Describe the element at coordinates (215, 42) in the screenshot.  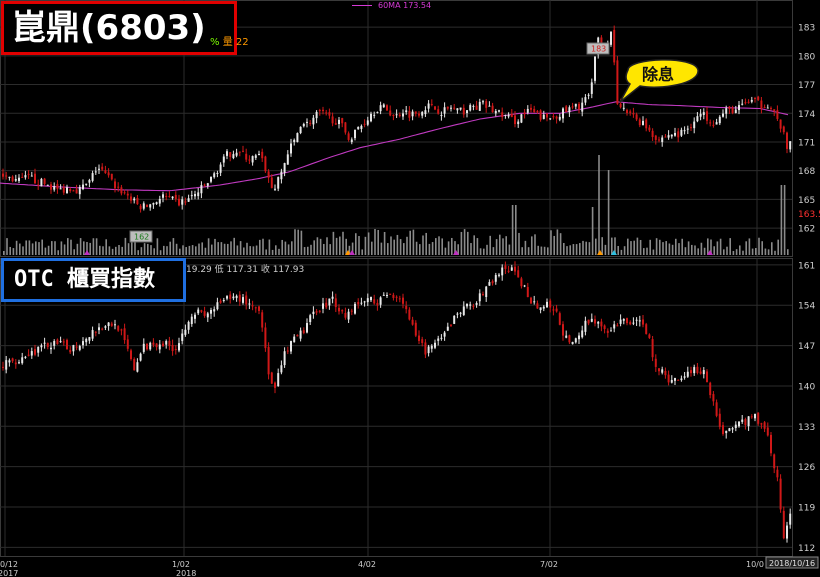
I see `pct-symbol: %` at that location.